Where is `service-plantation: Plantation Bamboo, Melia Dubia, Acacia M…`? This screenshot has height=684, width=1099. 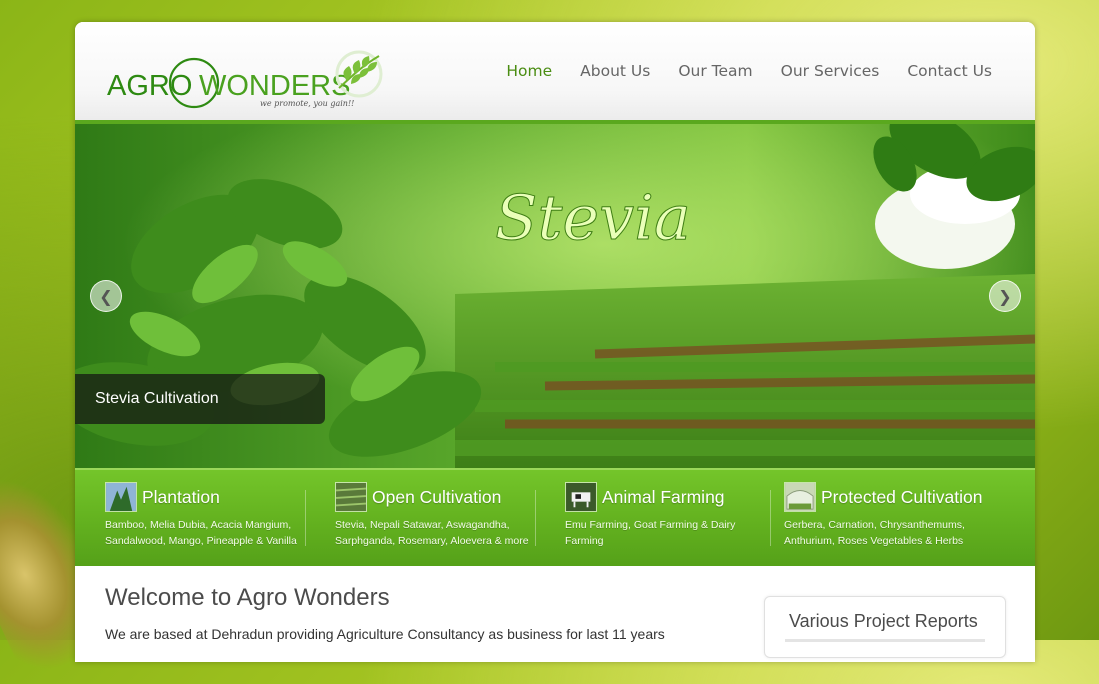
service-plantation: Plantation Bamboo, Melia Dubia, Acacia M… is located at coordinates (190, 518).